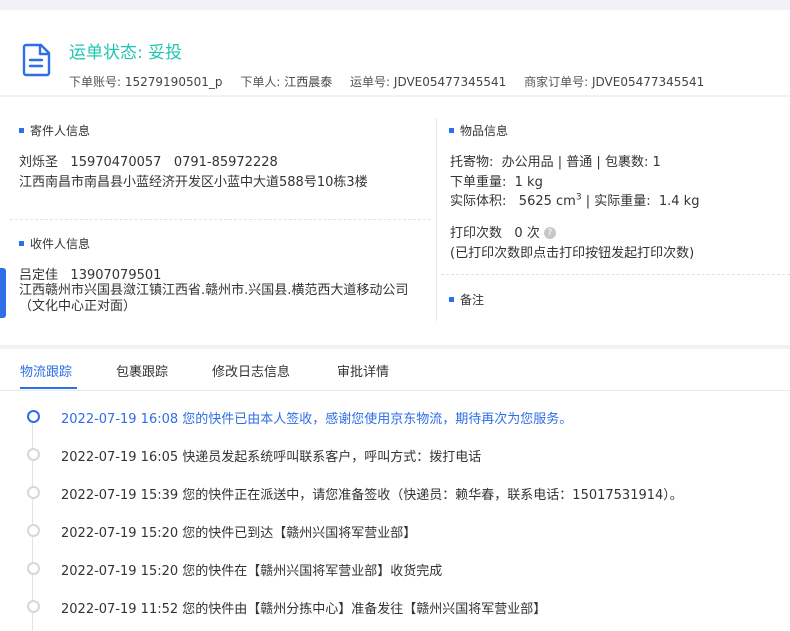  I want to click on receiver-phone: 13907079501, so click(116, 275).